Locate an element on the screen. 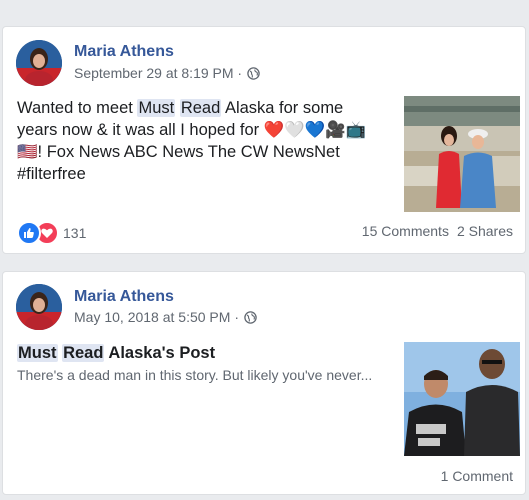  post-stats: 15 Comments 2 Shares is located at coordinates (437, 231).